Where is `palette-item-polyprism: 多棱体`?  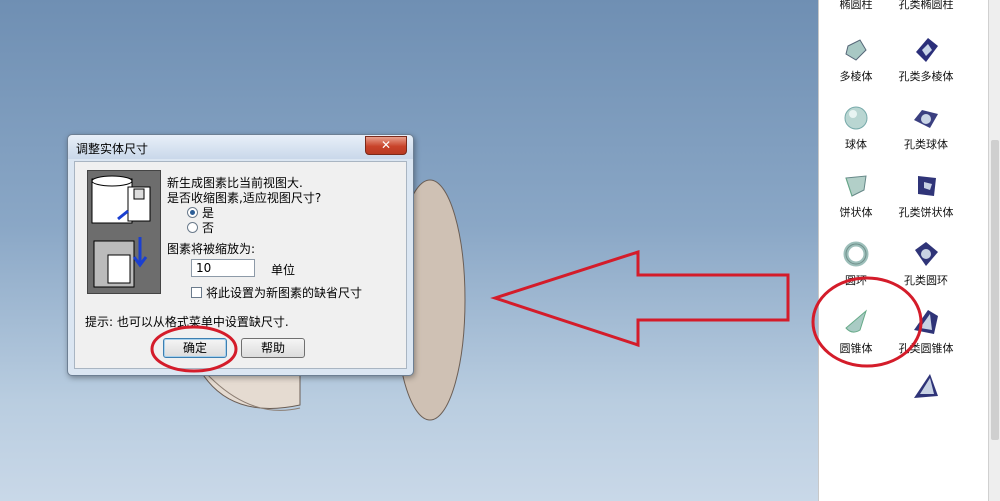 palette-item-polyprism: 多棱体 is located at coordinates (856, 60).